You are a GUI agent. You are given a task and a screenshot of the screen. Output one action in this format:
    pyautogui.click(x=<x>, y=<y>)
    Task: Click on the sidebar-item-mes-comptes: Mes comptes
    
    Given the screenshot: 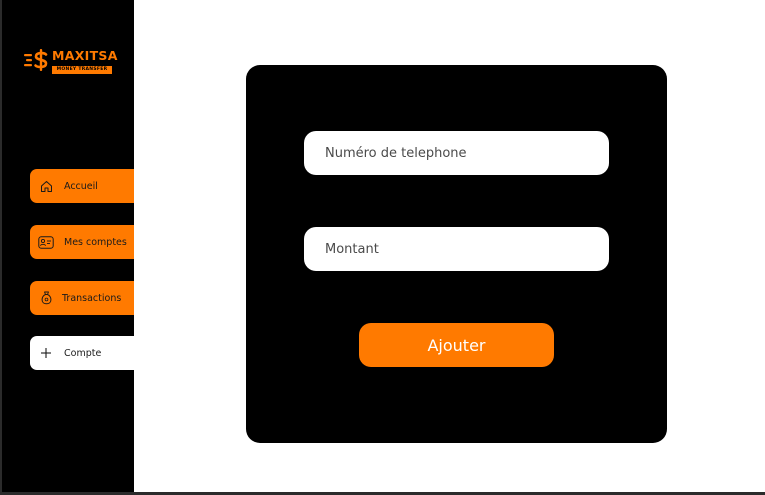 What is the action you would take?
    pyautogui.click(x=82, y=242)
    